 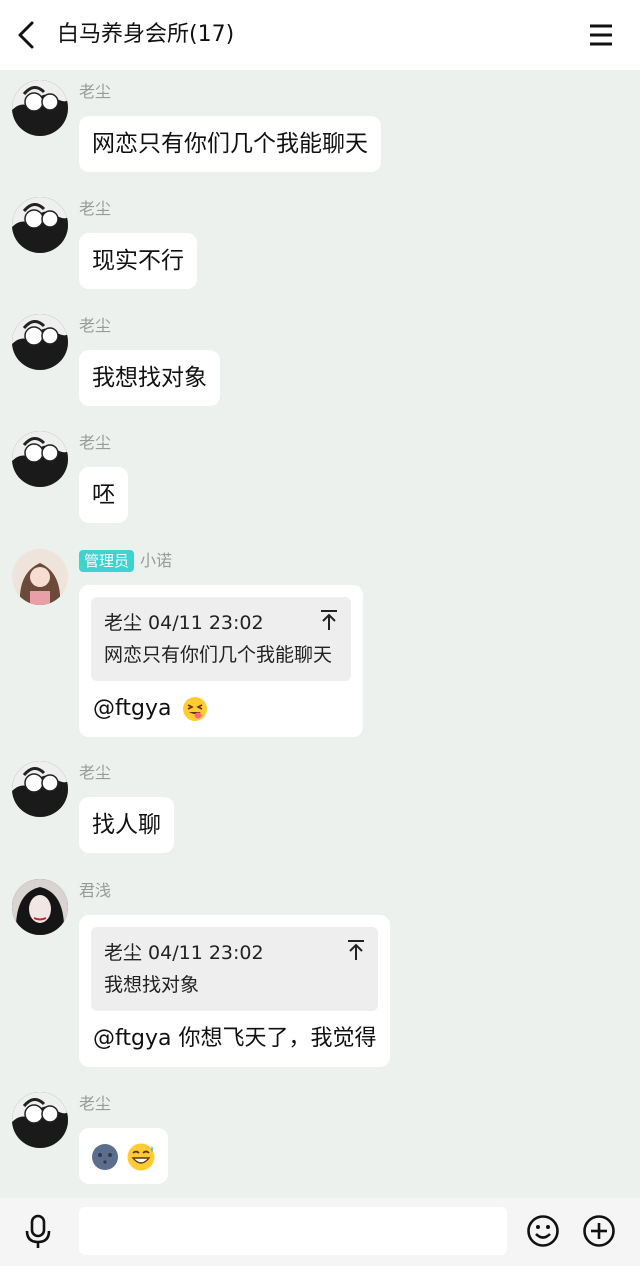 I want to click on message-bubble: 老尘 04/11 23:02 我想找对象 @ftgya 你想飞天了，我觉得, so click(x=235, y=991).